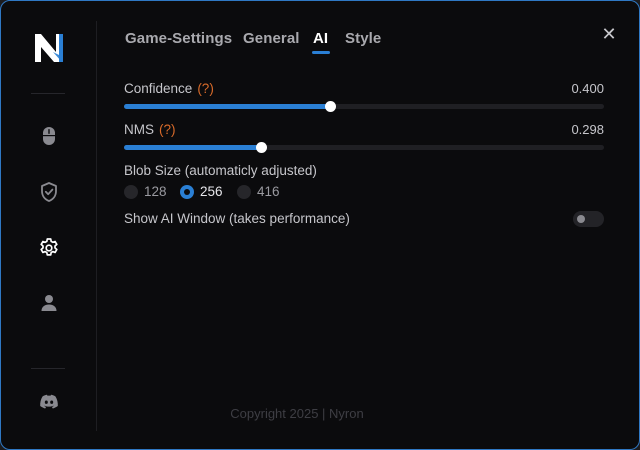  What do you see at coordinates (49, 48) in the screenshot?
I see `nyron-logo` at bounding box center [49, 48].